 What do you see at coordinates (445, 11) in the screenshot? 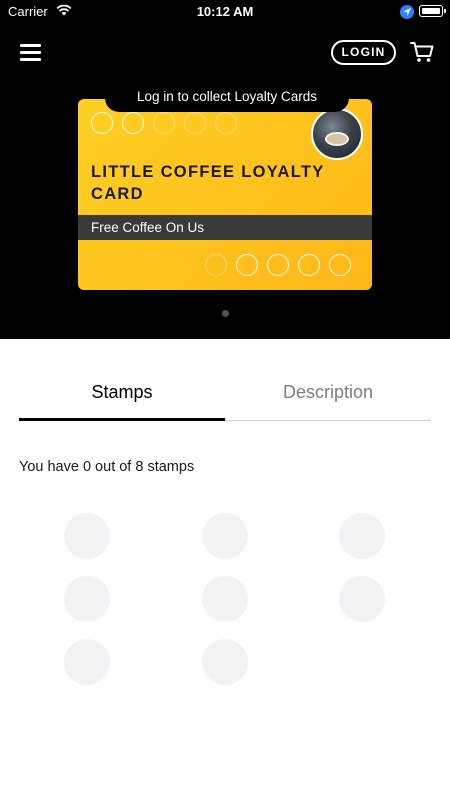
I see `battery-cap` at bounding box center [445, 11].